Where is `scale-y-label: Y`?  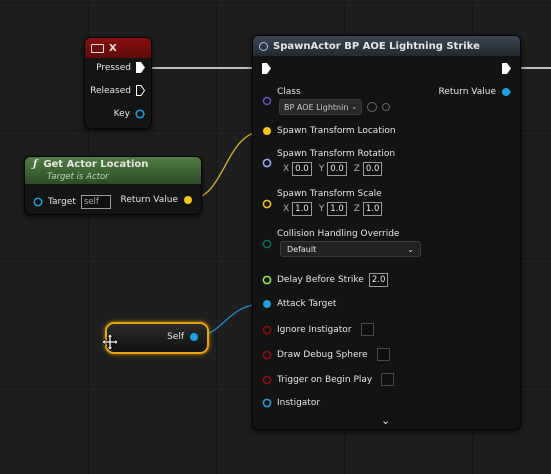
scale-y-label: Y is located at coordinates (321, 209).